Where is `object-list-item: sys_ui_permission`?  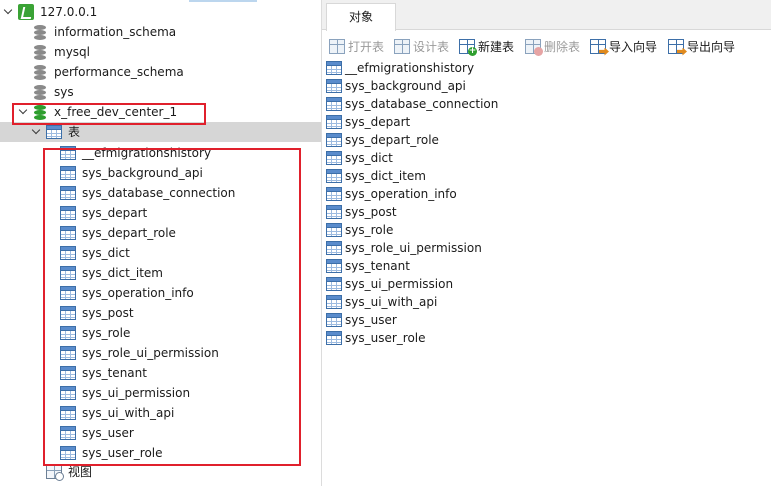 object-list-item: sys_ui_permission is located at coordinates (389, 284).